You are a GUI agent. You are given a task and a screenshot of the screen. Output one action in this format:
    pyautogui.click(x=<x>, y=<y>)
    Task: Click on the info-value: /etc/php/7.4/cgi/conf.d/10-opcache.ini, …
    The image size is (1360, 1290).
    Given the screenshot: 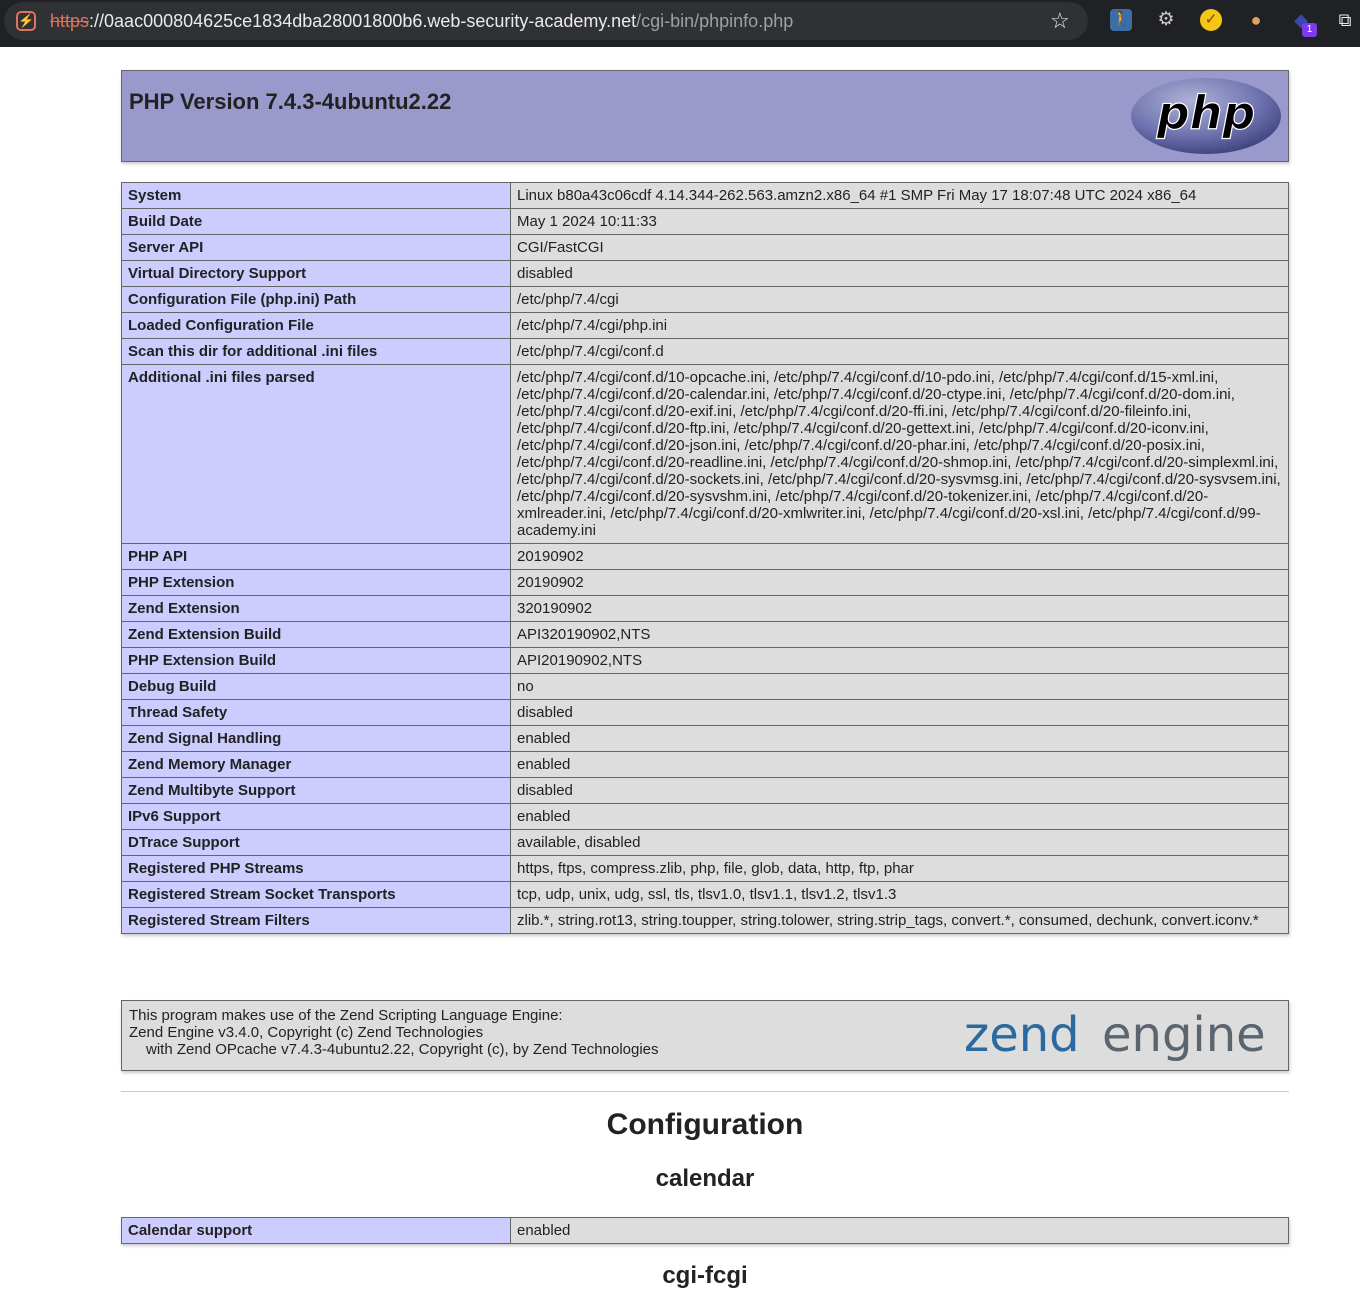 What is the action you would take?
    pyautogui.click(x=899, y=454)
    